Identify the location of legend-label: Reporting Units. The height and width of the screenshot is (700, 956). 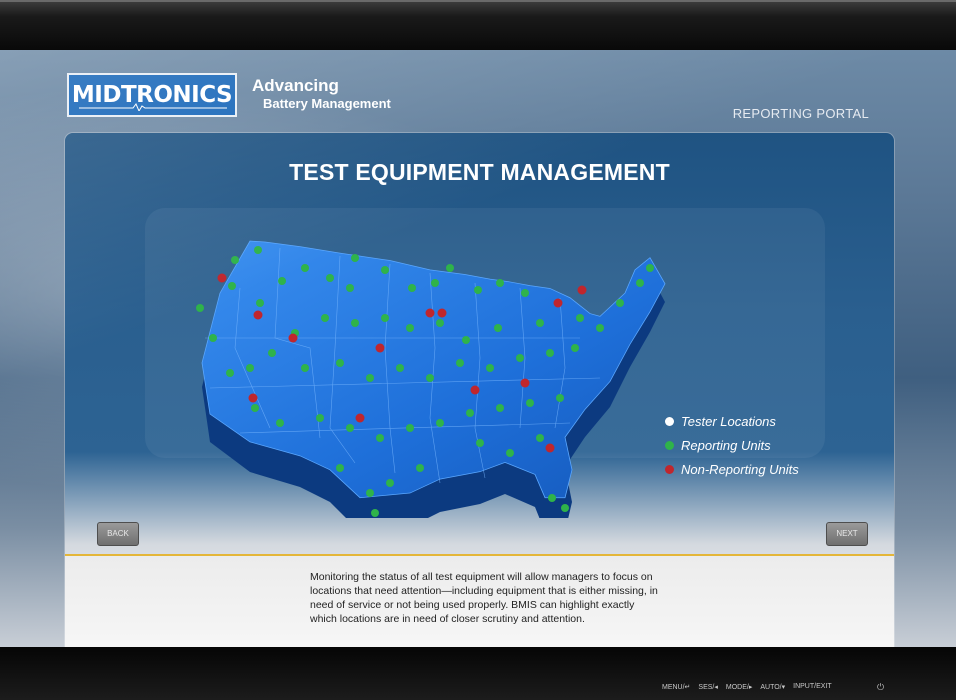
(726, 445).